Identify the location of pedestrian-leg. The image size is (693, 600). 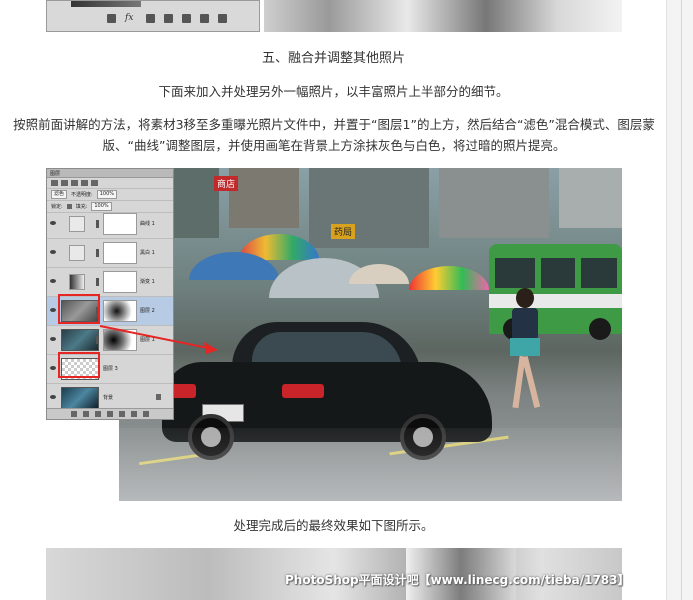
(531, 382).